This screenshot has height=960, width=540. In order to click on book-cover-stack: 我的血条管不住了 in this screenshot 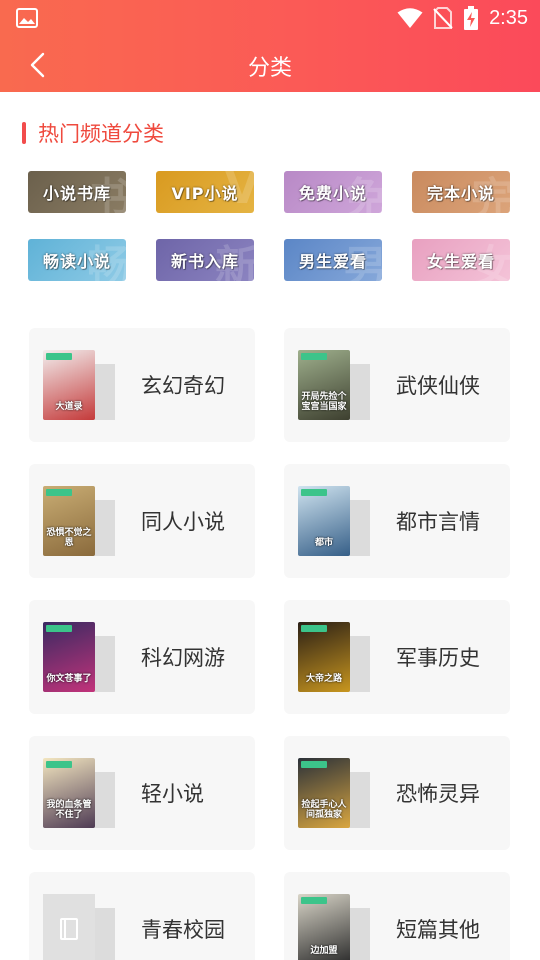, I will do `click(79, 793)`.